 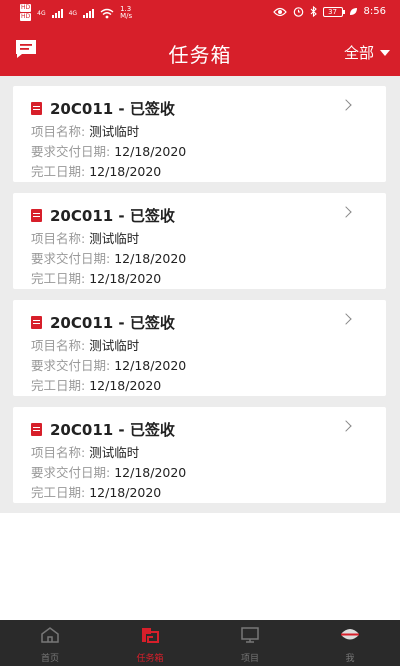 What do you see at coordinates (350, 659) in the screenshot?
I see `tab-profile-label: 我` at bounding box center [350, 659].